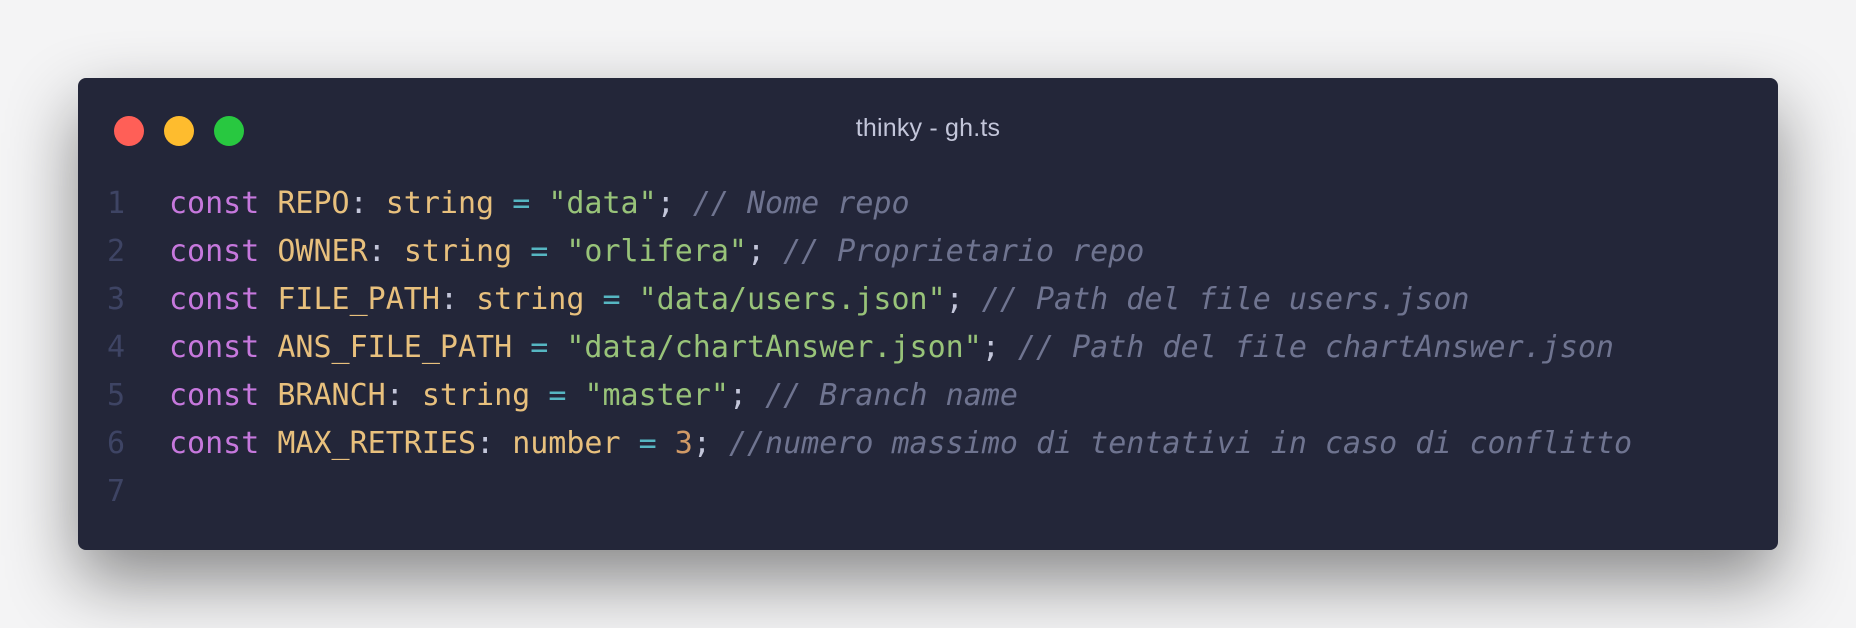  I want to click on code-token: MAX_RETRIES, so click(377, 443).